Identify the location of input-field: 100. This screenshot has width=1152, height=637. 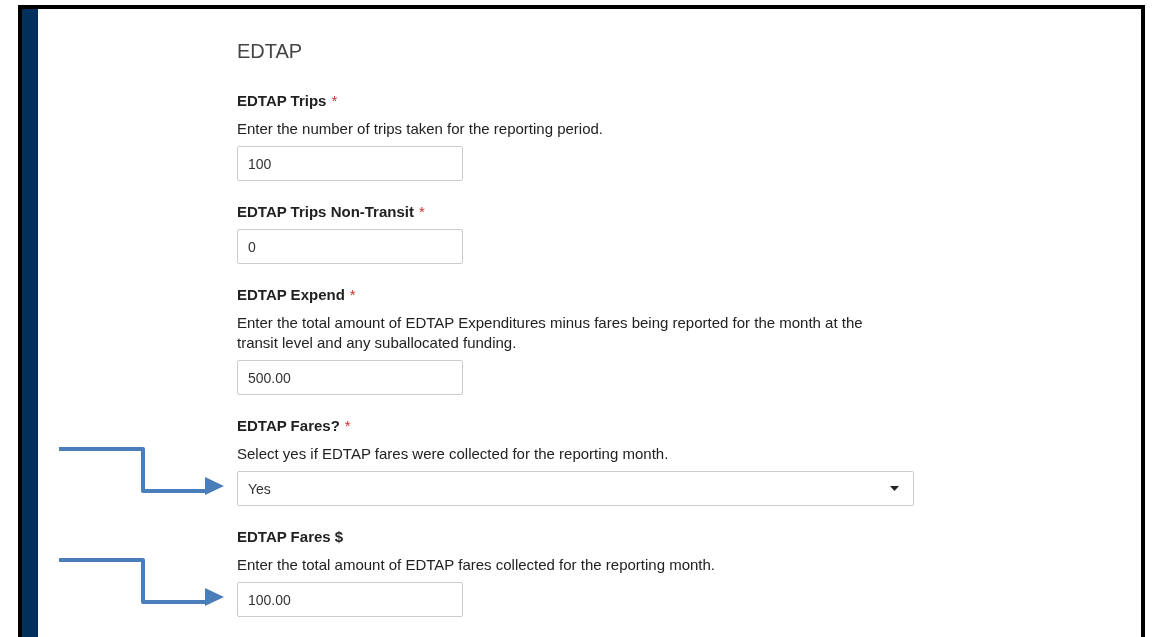
(350, 163).